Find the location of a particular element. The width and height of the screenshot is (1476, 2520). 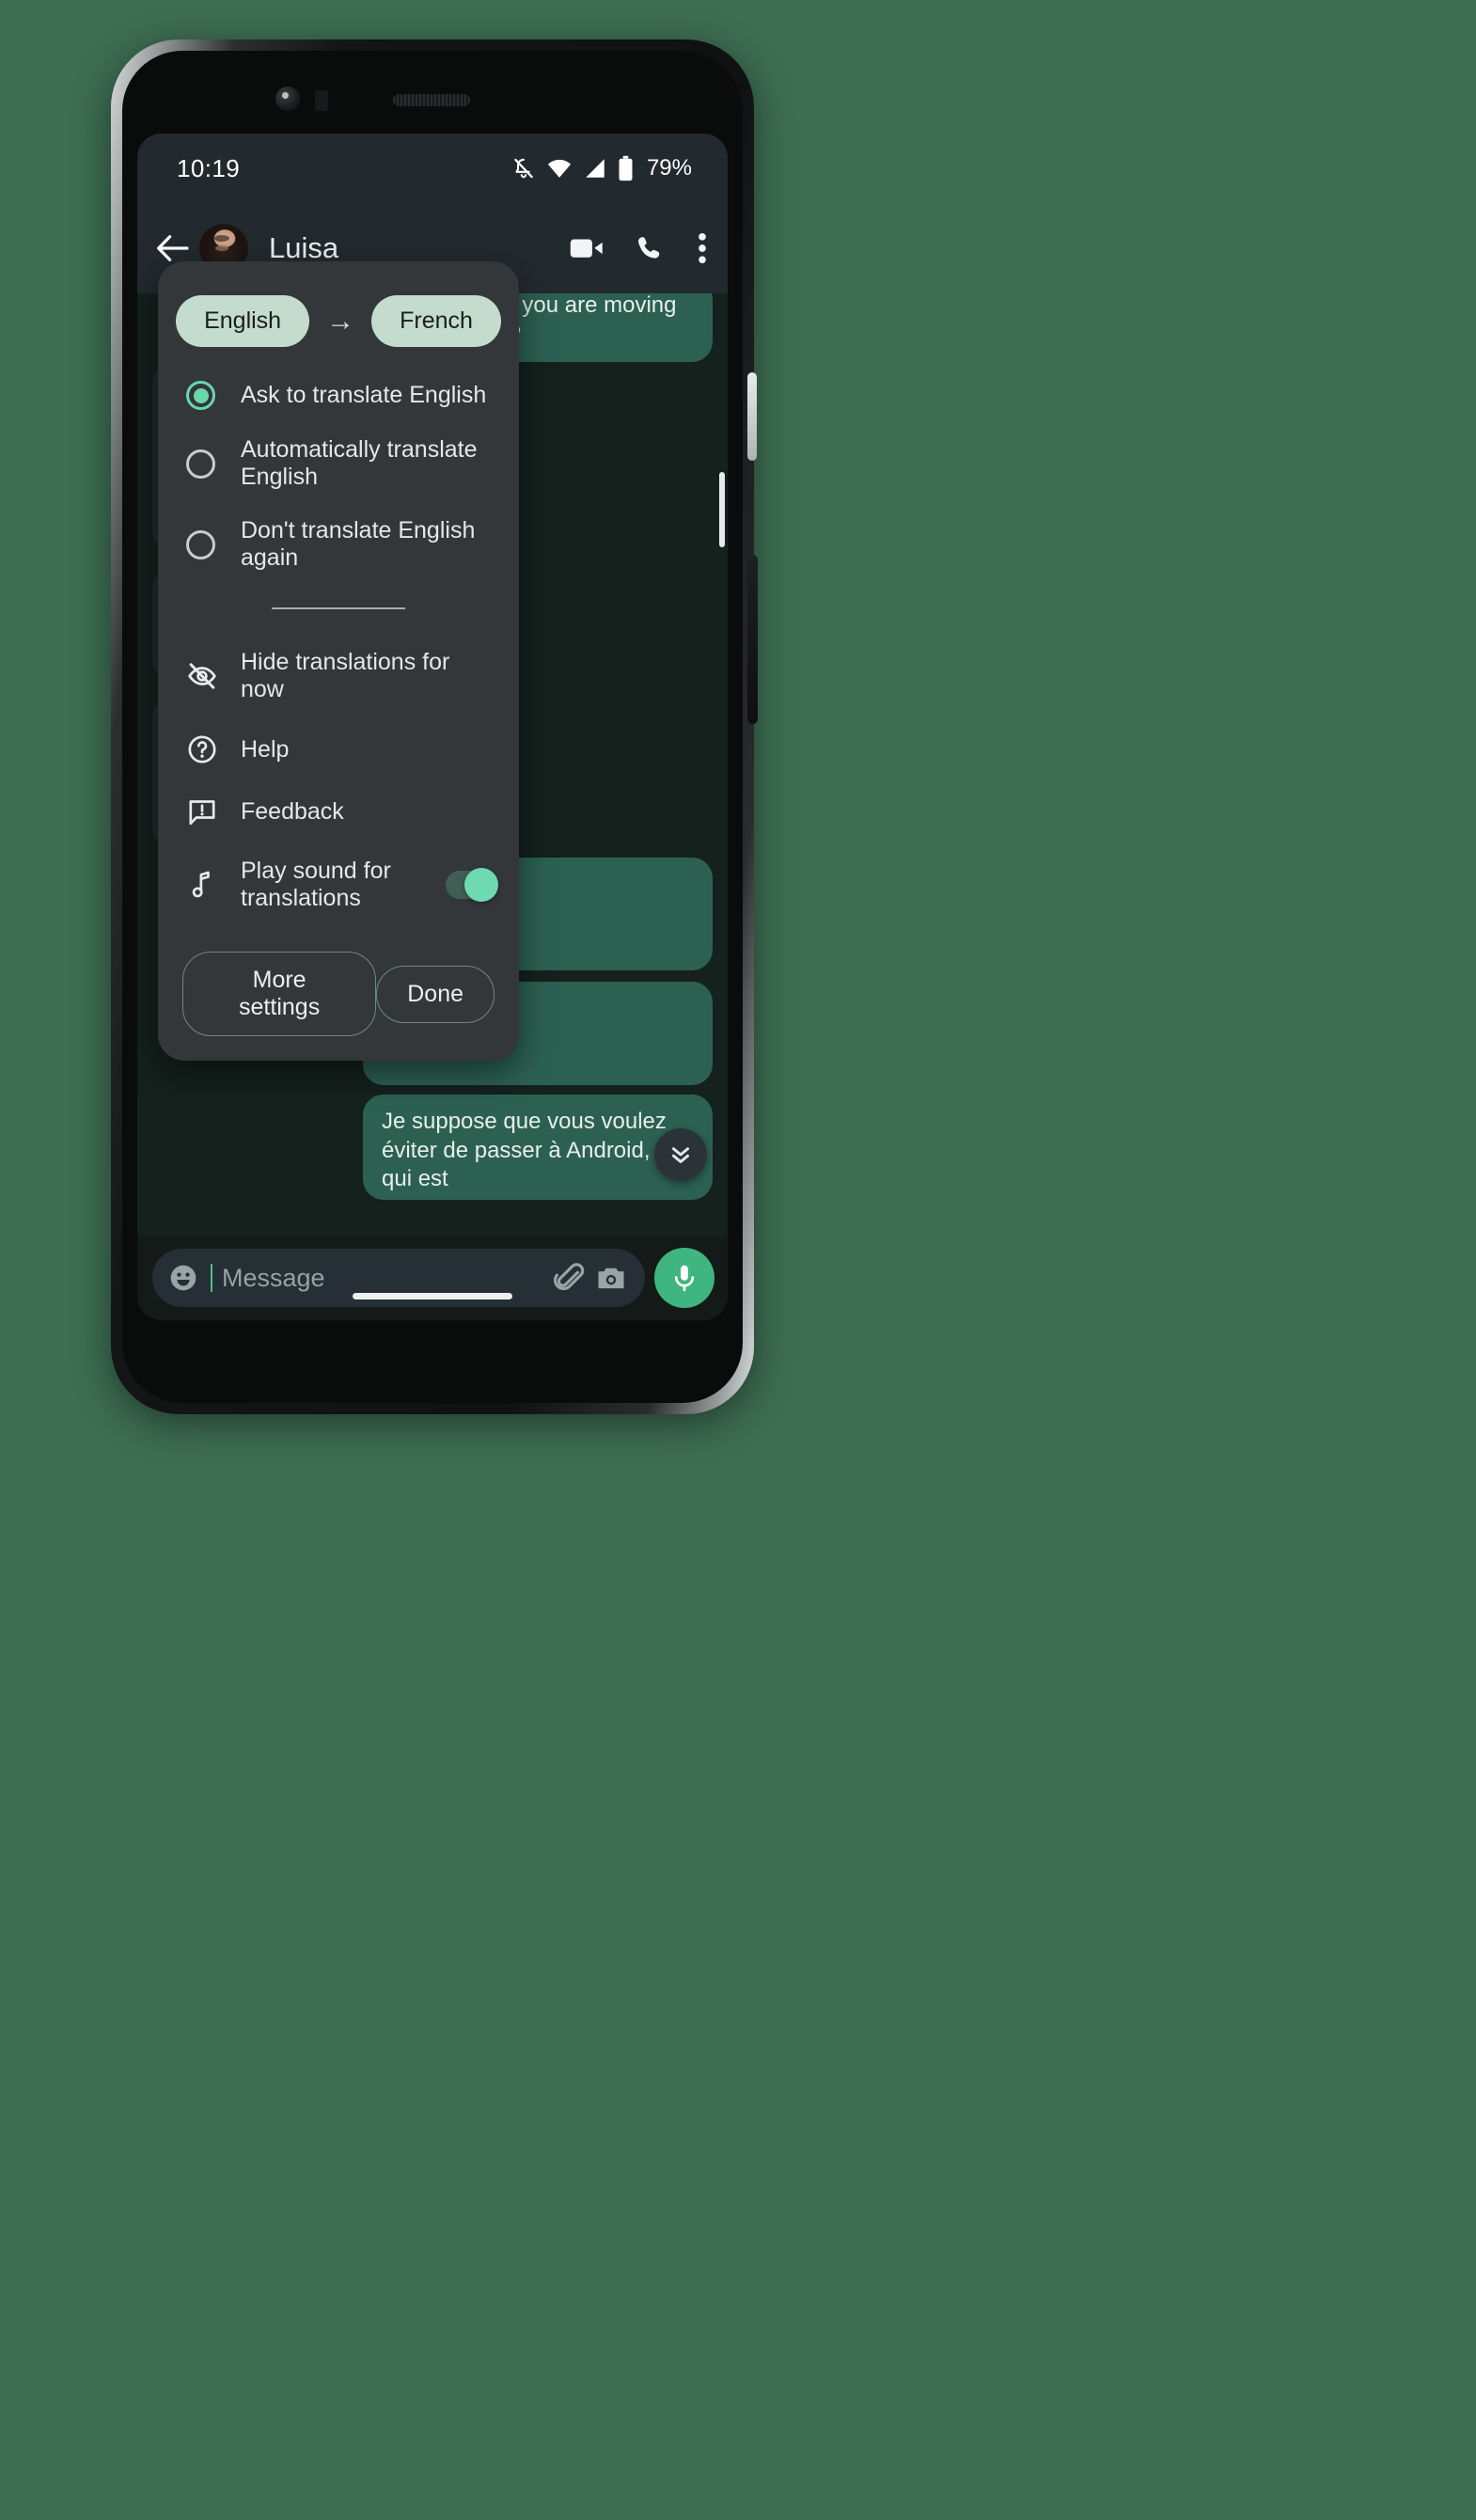

menu-item-feedback: Feedback is located at coordinates (338, 811).